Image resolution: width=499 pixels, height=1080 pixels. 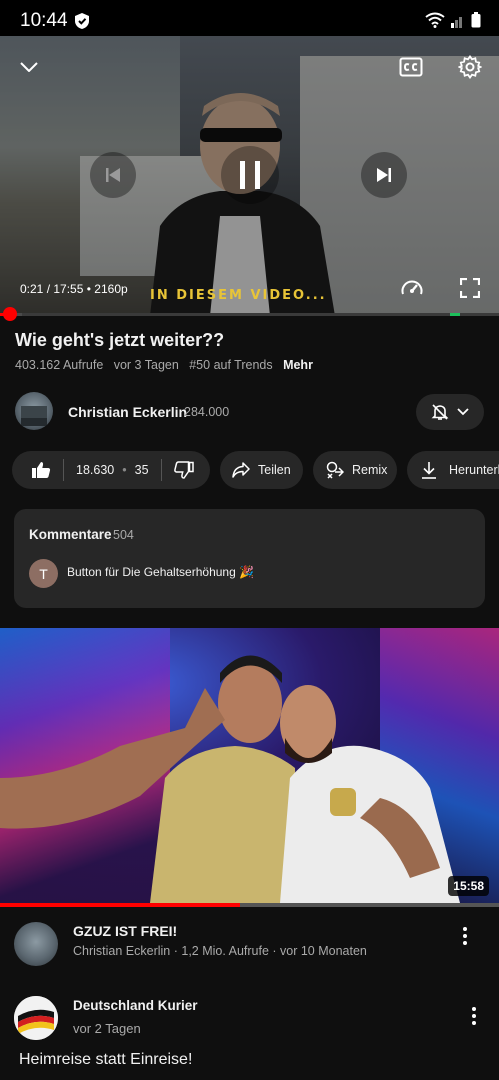 What do you see at coordinates (370, 470) in the screenshot?
I see `remix-label: Remix` at bounding box center [370, 470].